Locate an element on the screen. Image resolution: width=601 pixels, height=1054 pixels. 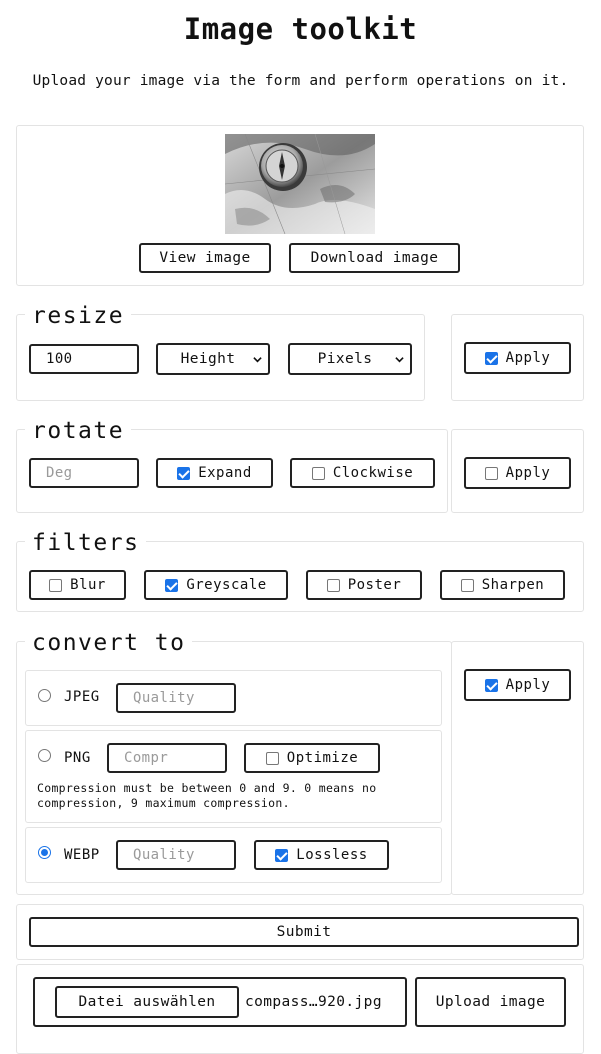
resize-apply-label: Apply is located at coordinates (528, 358).